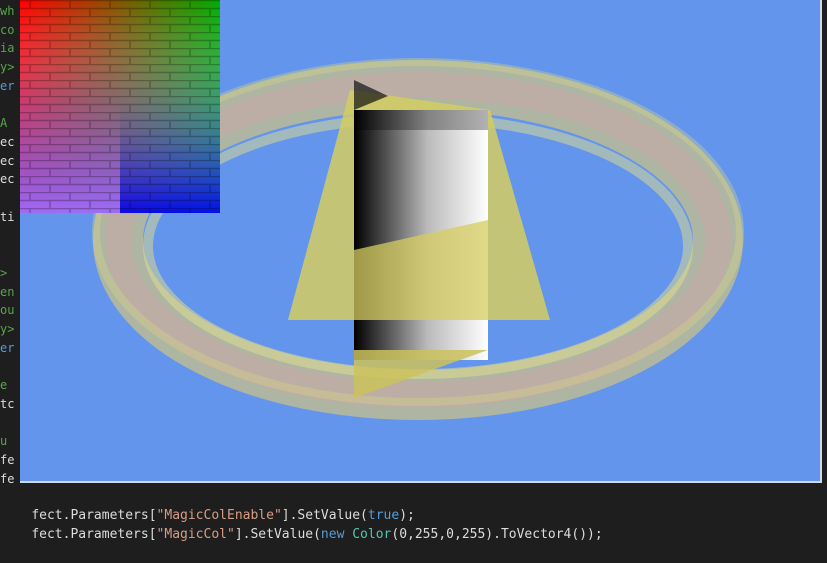  I want to click on gutter-text-fragment: >, so click(4, 272).